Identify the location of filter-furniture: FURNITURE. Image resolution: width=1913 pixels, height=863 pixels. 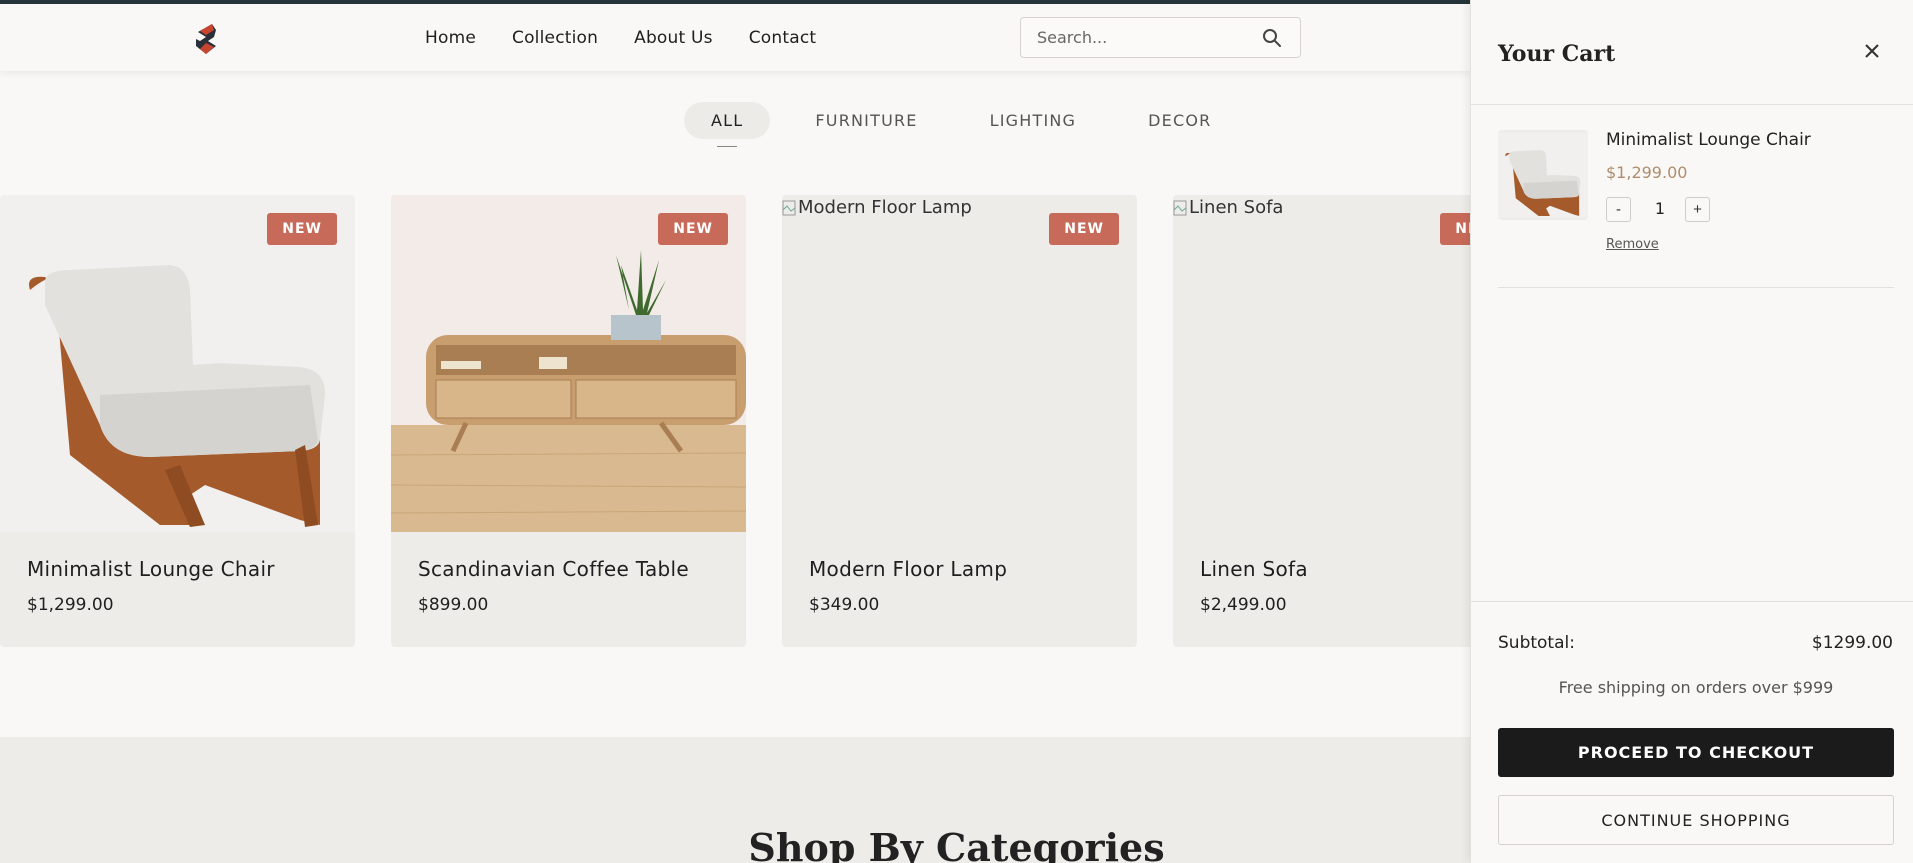
(866, 120).